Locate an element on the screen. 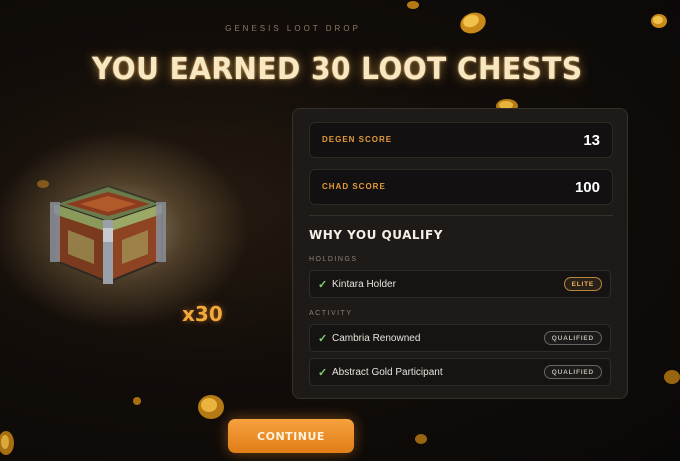 This screenshot has width=680, height=461. loot-chest-icon is located at coordinates (108, 234).